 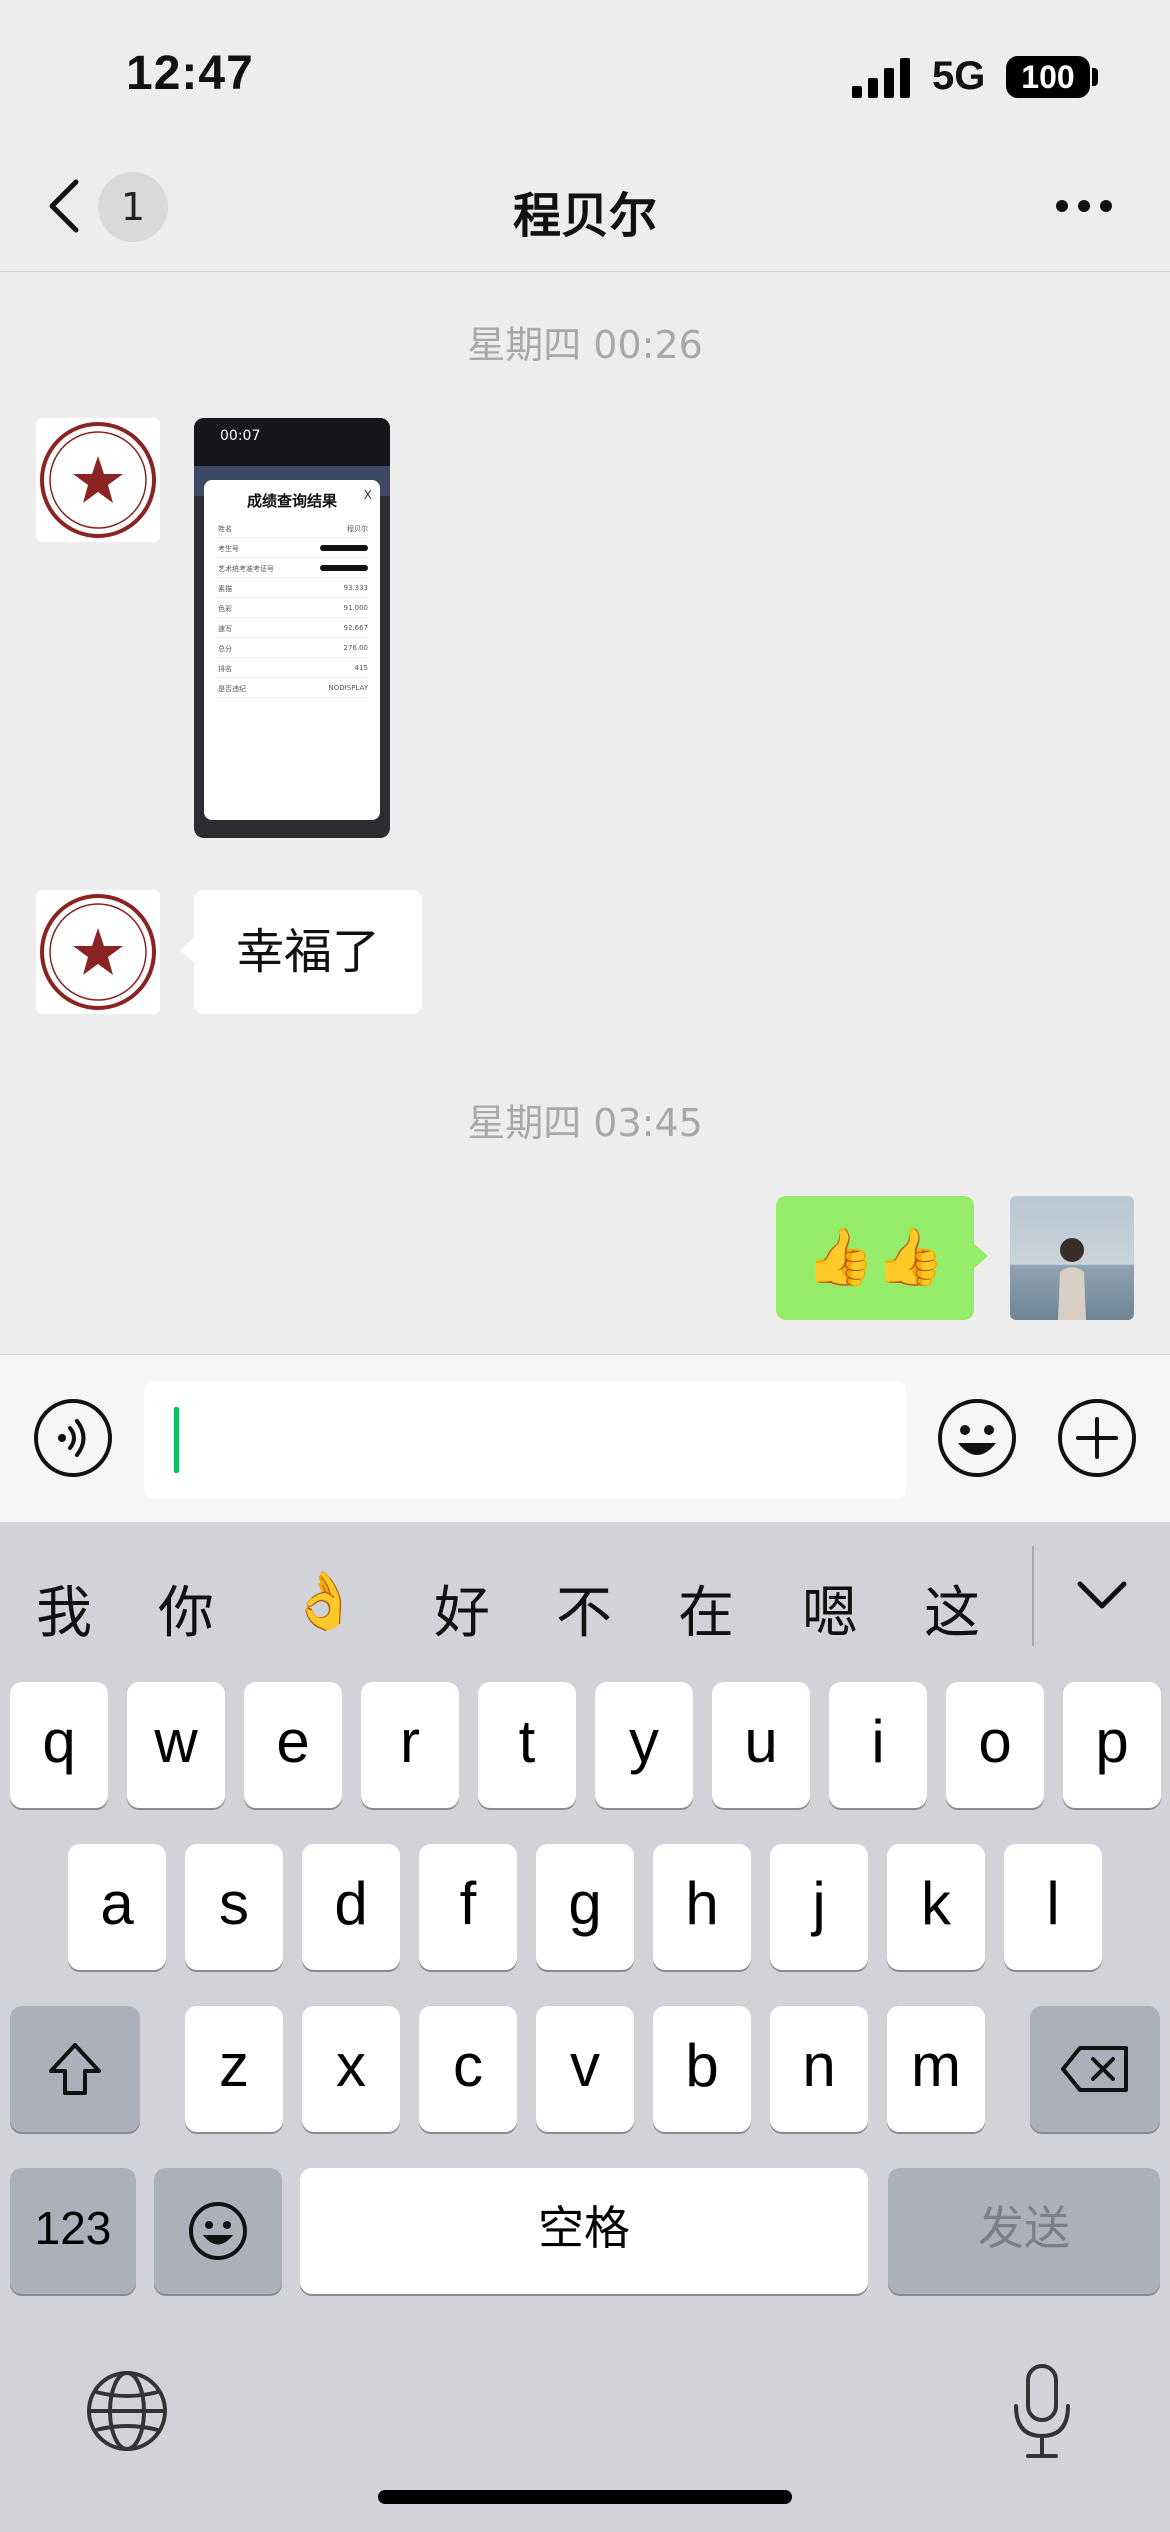 What do you see at coordinates (1053, 1907) in the screenshot?
I see `key-l: l` at bounding box center [1053, 1907].